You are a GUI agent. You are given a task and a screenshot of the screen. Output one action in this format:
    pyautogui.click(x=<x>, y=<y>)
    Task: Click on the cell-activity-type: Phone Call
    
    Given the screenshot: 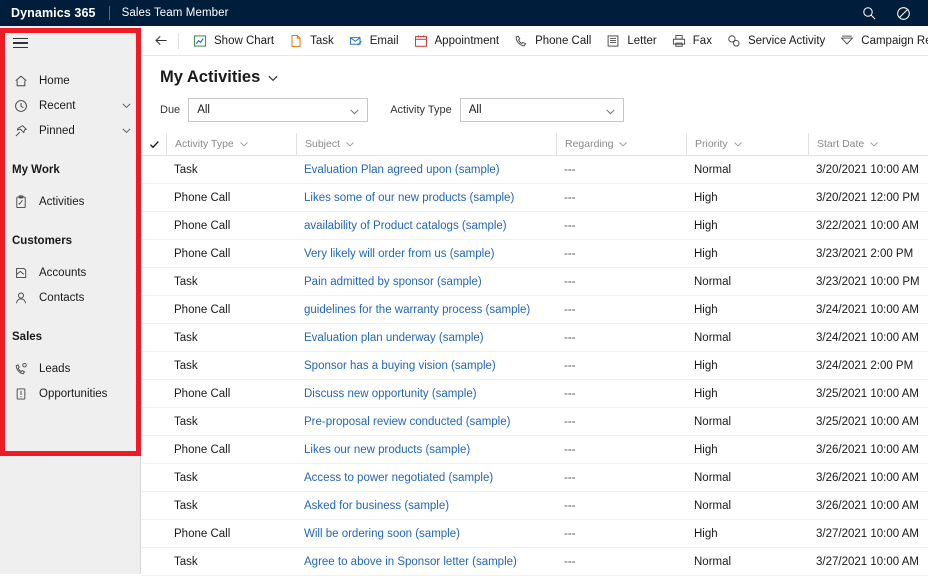 What is the action you would take?
    pyautogui.click(x=202, y=197)
    